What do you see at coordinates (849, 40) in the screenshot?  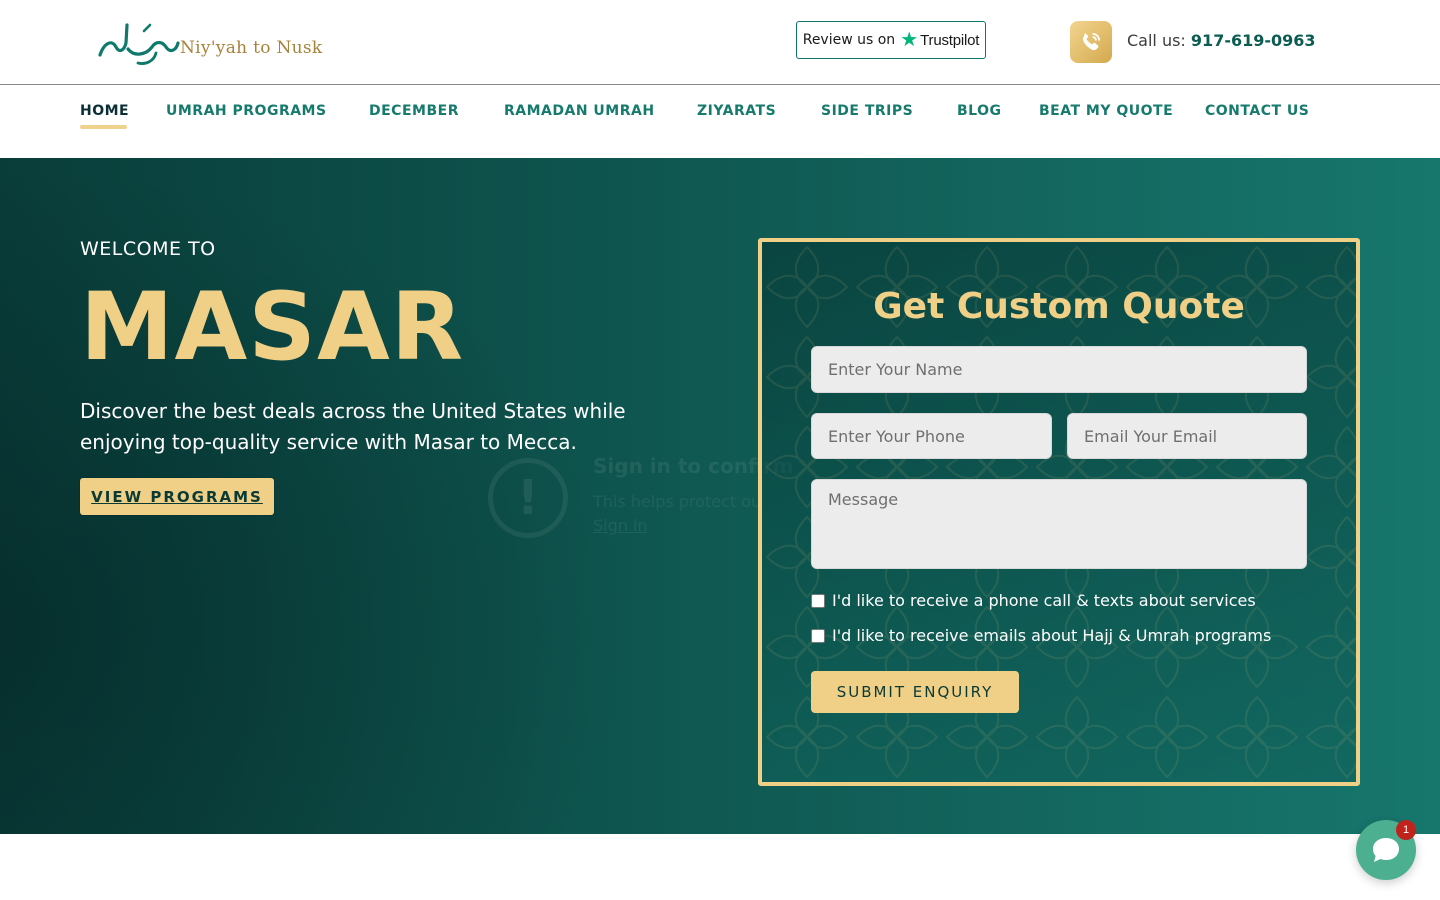 I see `trustpilot-review-text: Review us on` at bounding box center [849, 40].